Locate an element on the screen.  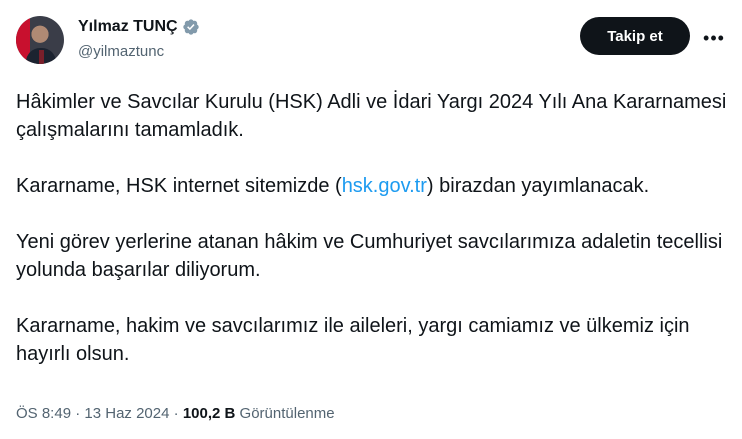
tweet-paragraph-2-after: ) birazdan yayımlanacak. is located at coordinates (538, 186).